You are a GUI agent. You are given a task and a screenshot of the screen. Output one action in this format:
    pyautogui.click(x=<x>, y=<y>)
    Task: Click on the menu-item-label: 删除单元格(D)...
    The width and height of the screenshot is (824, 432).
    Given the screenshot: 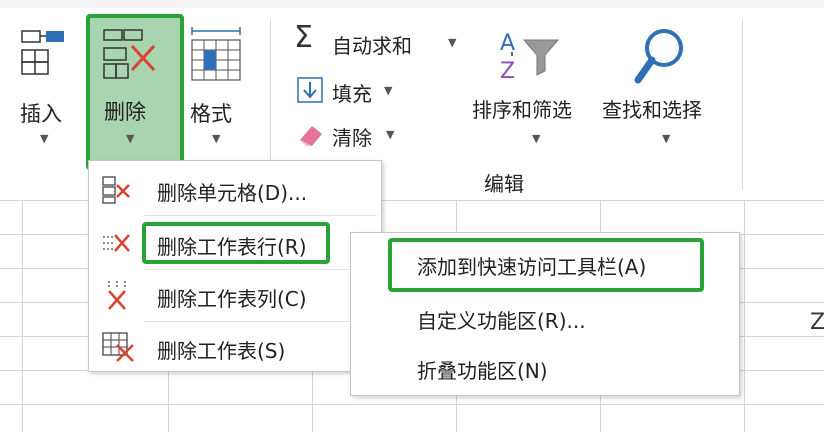 What is the action you would take?
    pyautogui.click(x=232, y=193)
    